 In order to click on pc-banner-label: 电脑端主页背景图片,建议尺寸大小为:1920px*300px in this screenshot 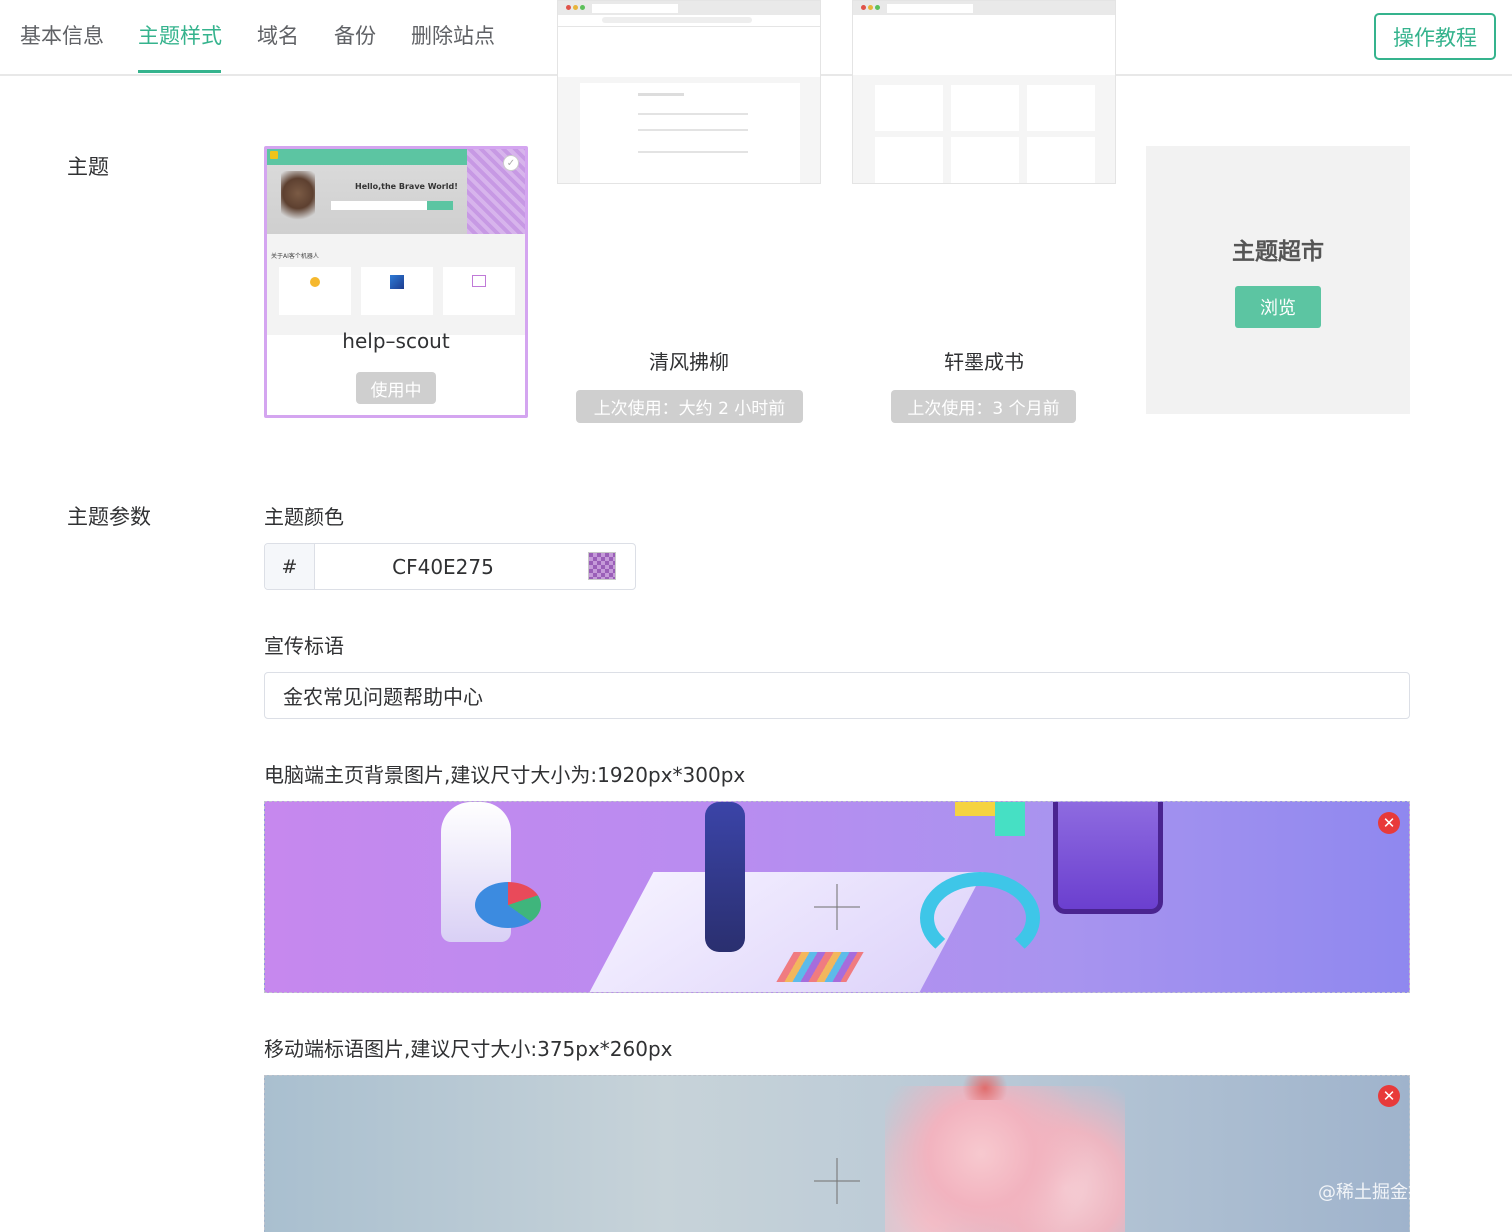, I will do `click(505, 775)`.